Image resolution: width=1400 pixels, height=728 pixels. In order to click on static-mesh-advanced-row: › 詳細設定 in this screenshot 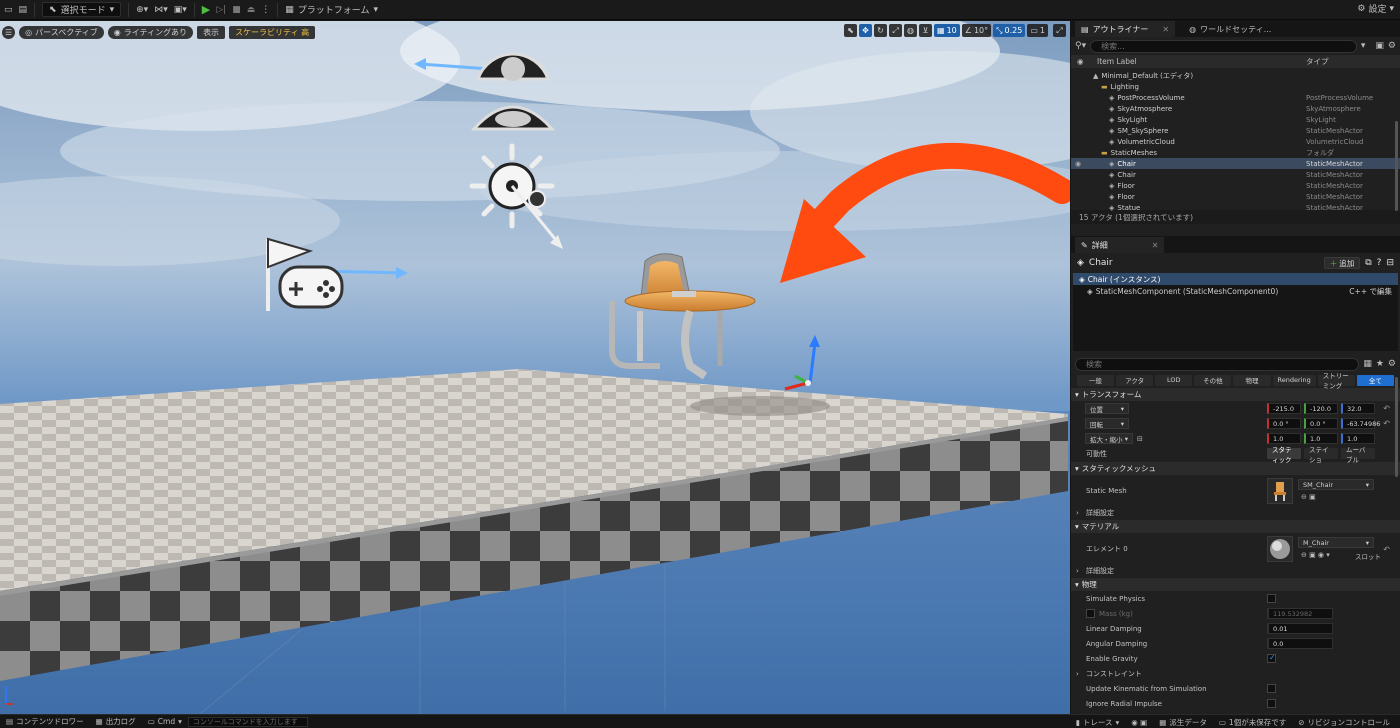, I will do `click(1235, 513)`.